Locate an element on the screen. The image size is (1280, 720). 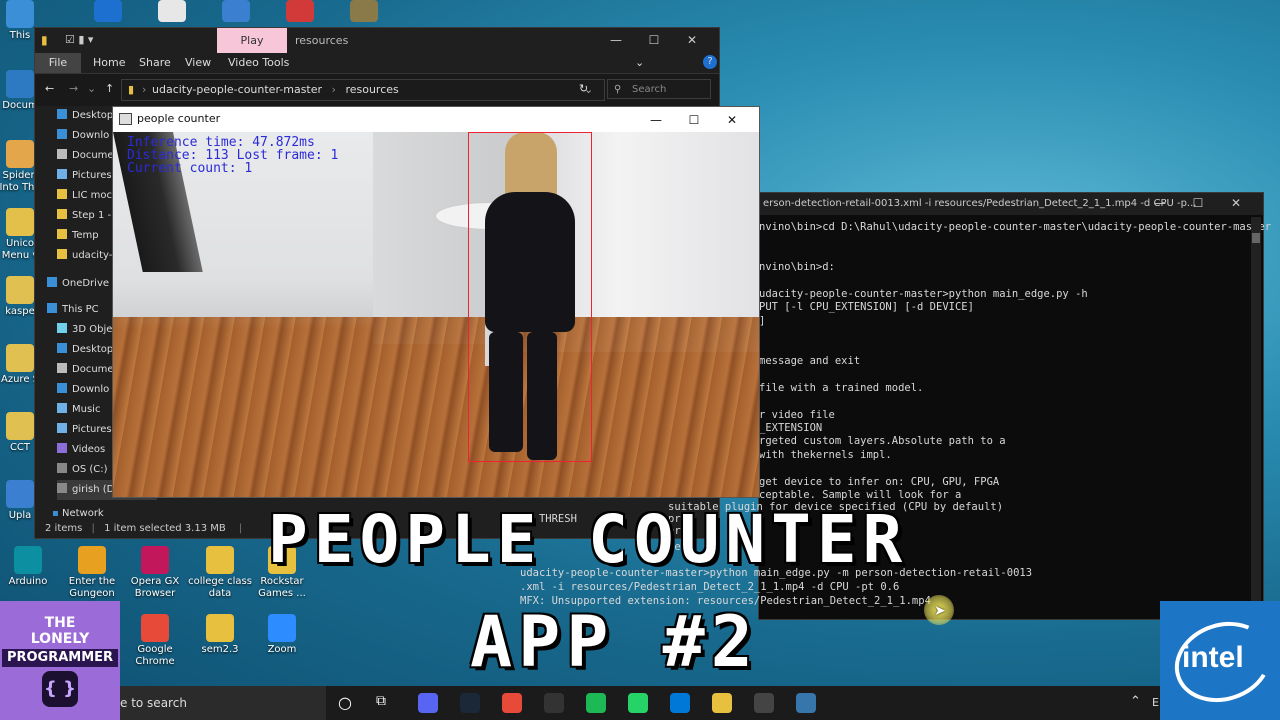
navitem-network: ▪ Network is located at coordinates (78, 513).